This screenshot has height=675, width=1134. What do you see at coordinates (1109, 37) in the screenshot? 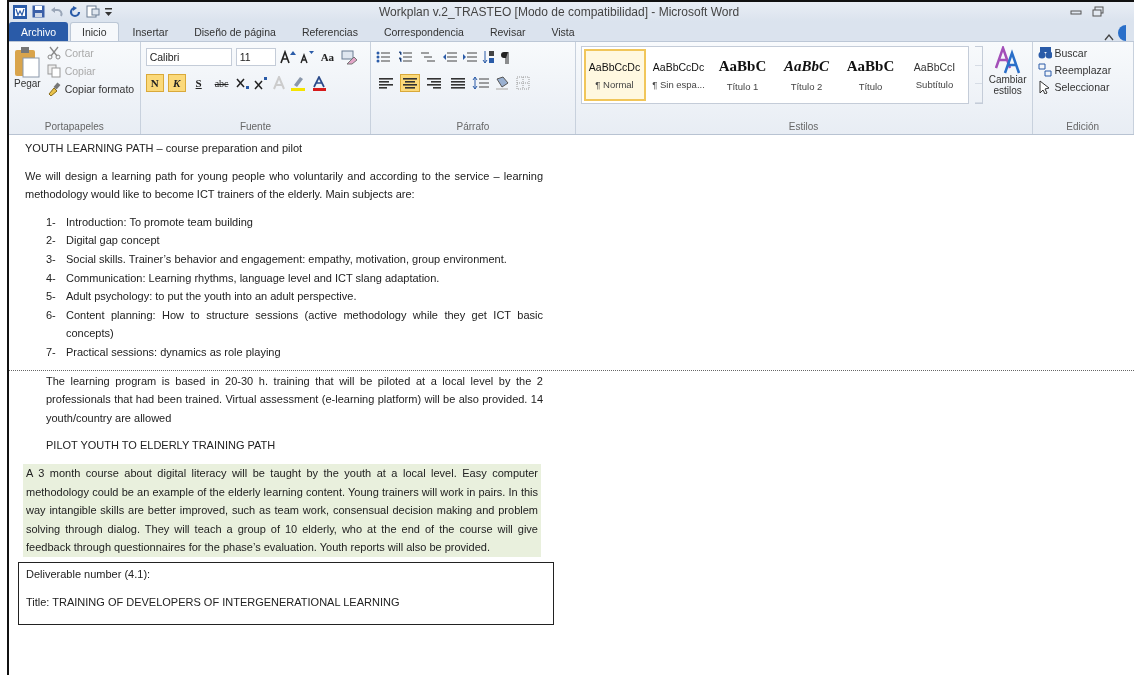
I see `collapse-ribbon-icon` at bounding box center [1109, 37].